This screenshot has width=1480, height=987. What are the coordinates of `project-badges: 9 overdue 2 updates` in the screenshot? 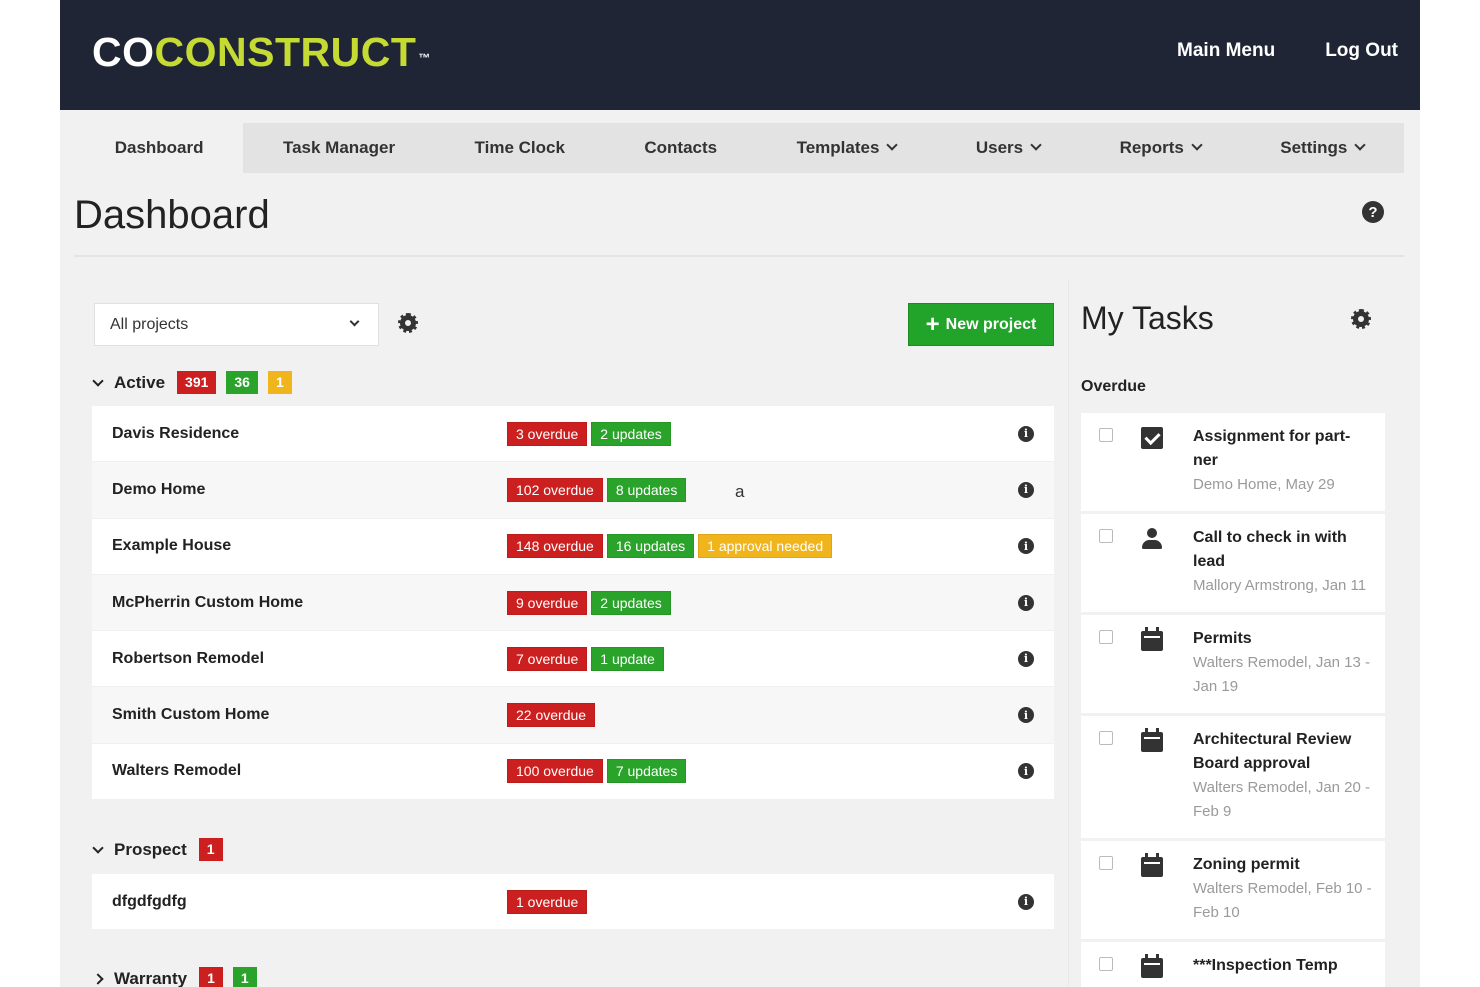 It's located at (589, 602).